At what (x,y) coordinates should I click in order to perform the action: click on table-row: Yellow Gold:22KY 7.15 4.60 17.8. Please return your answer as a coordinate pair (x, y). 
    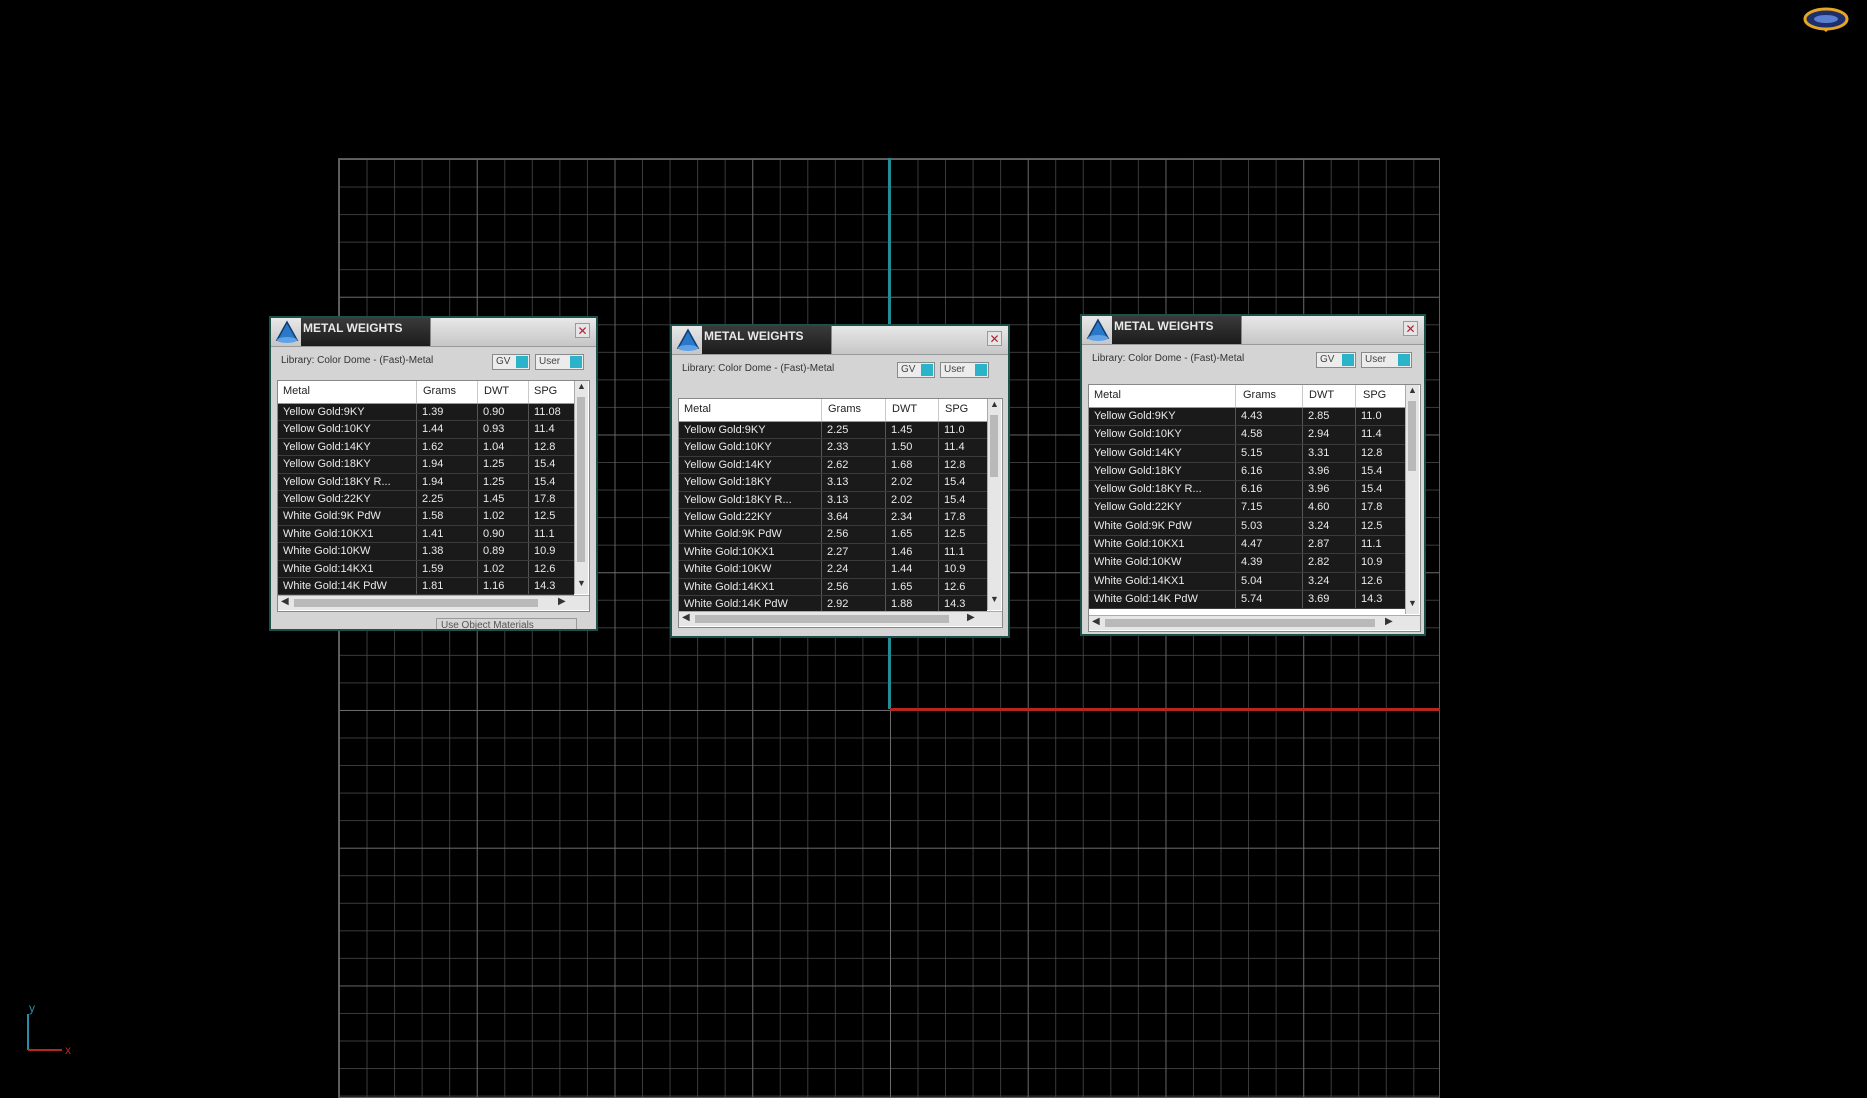
    Looking at the image, I should click on (1247, 508).